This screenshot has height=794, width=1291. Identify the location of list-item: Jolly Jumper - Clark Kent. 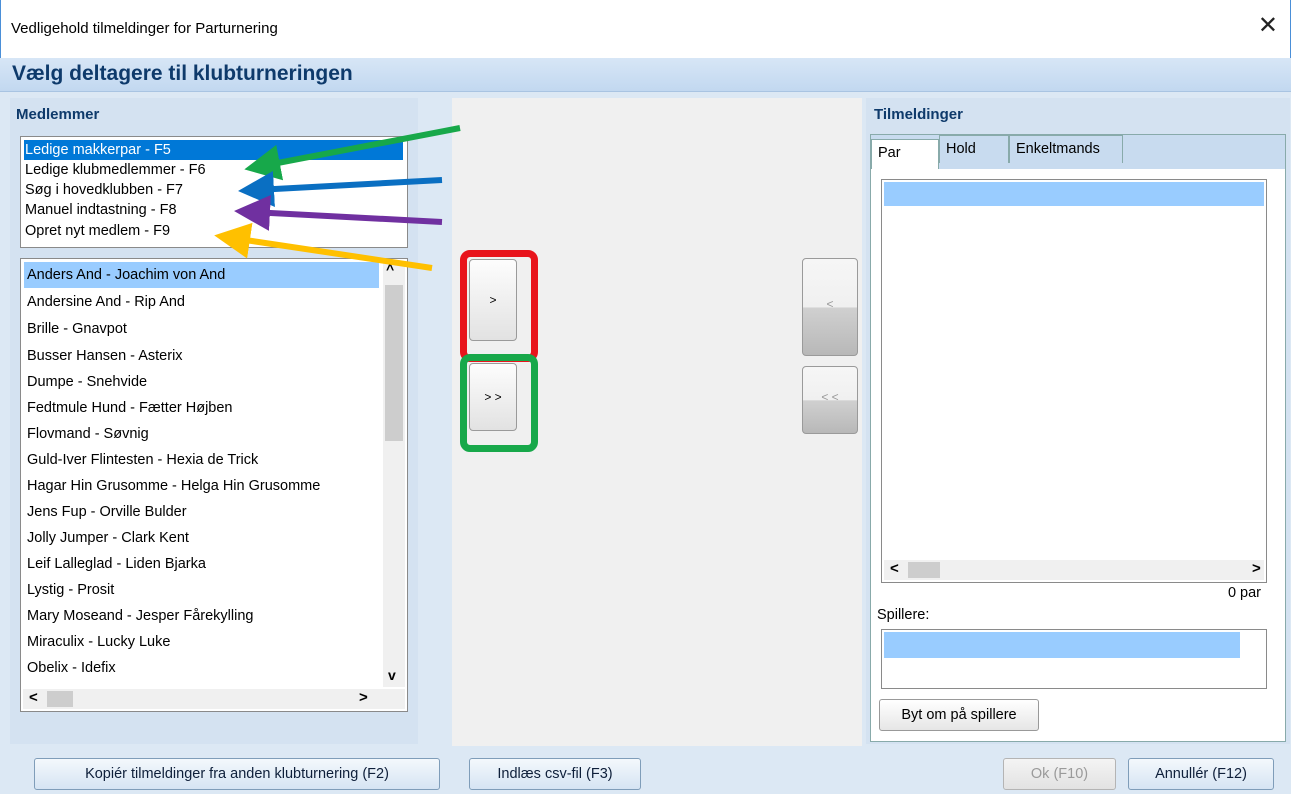
(201, 538).